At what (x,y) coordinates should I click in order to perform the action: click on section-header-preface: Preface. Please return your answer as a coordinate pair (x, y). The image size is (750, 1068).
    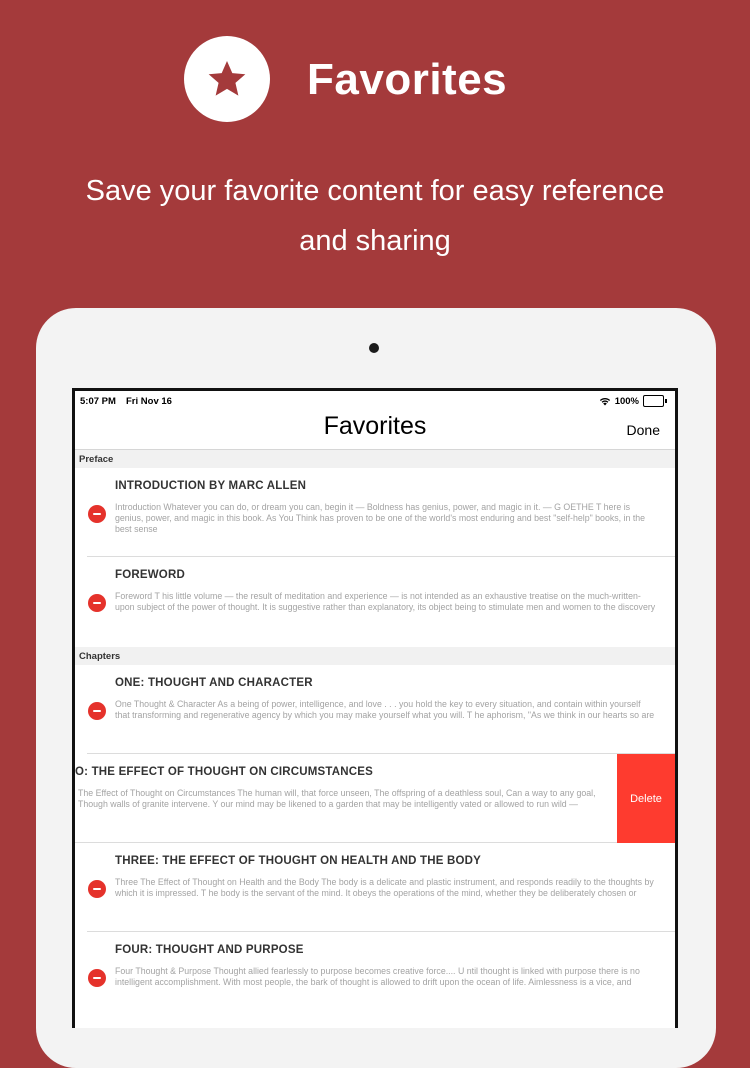
    Looking at the image, I should click on (375, 459).